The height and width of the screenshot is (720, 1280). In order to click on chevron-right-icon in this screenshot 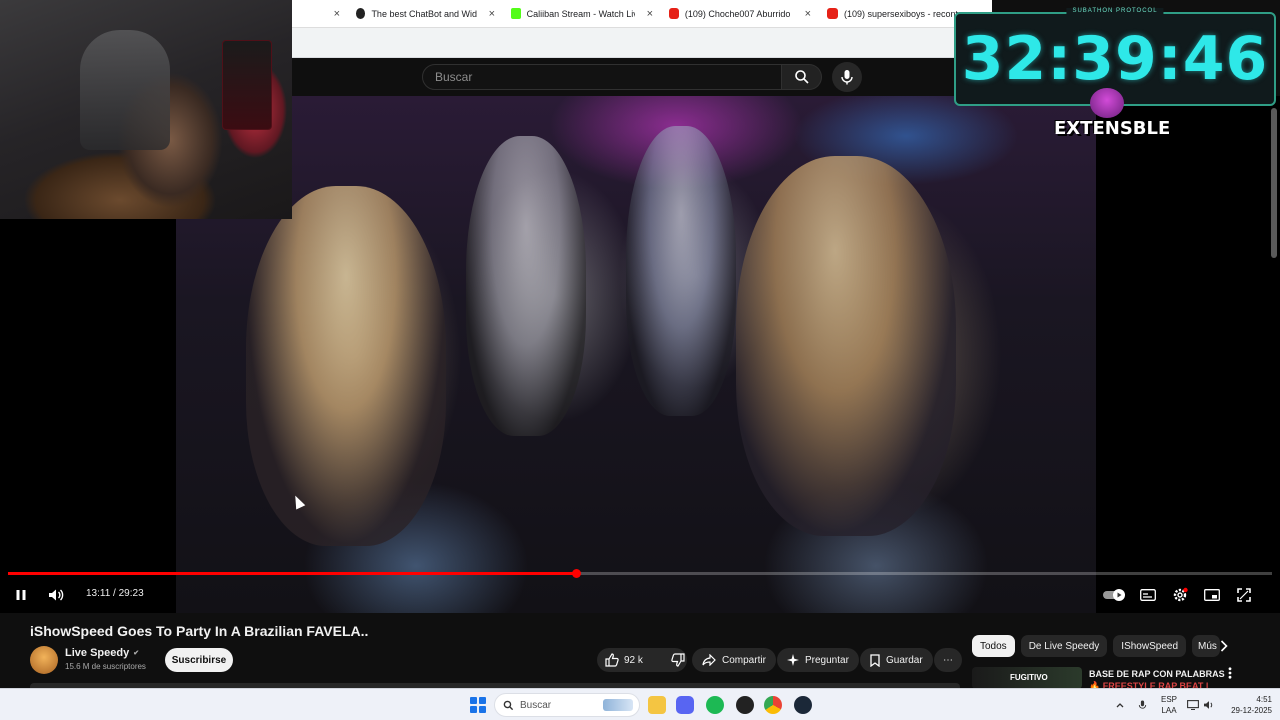, I will do `click(1224, 646)`.